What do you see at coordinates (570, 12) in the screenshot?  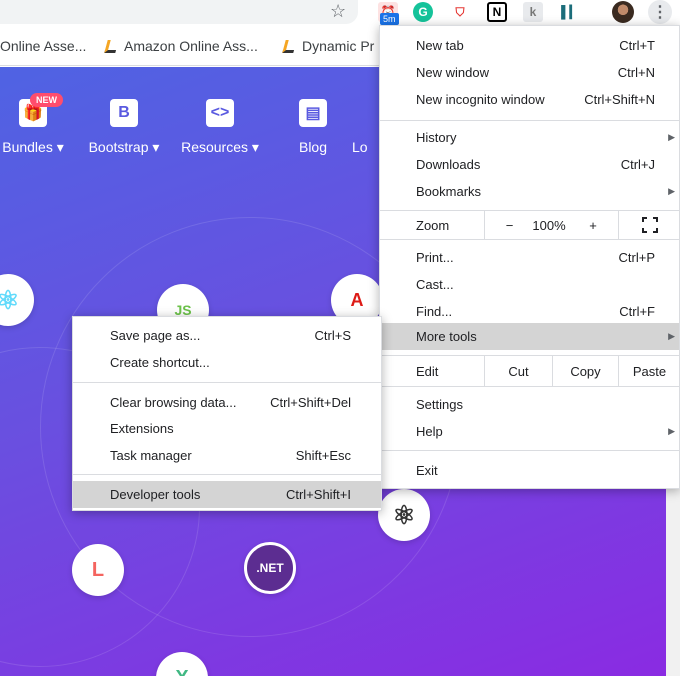 I see `bars-extension-icon: ▌▎` at bounding box center [570, 12].